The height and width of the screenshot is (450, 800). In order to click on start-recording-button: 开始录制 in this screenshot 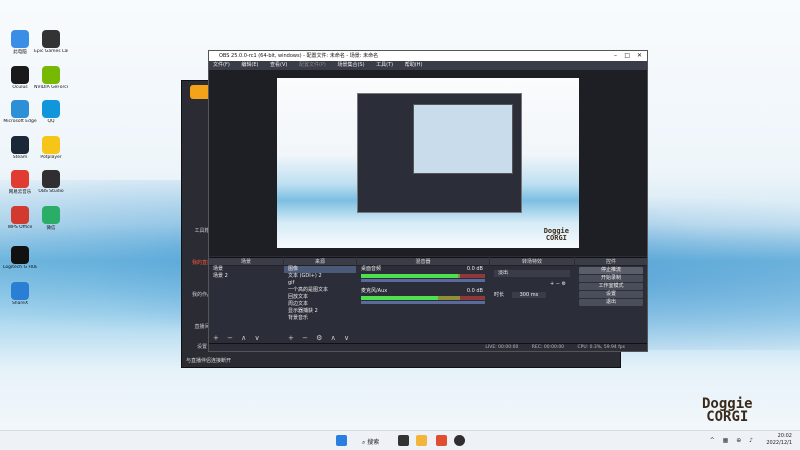, I will do `click(611, 278)`.